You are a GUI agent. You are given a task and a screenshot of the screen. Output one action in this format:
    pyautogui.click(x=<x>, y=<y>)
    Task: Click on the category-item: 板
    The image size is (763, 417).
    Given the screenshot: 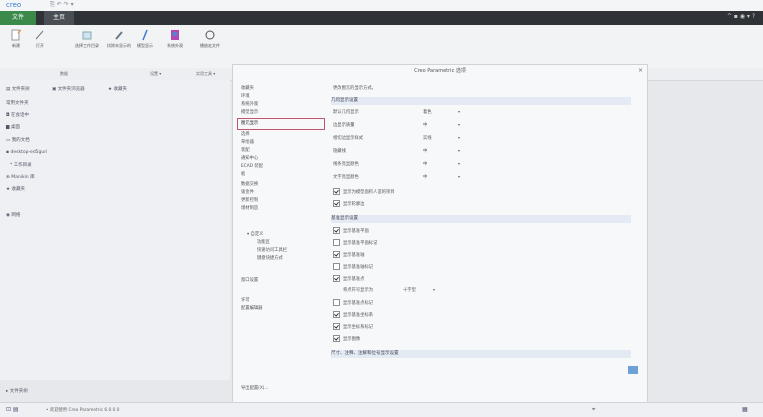 What is the action you would take?
    pyautogui.click(x=243, y=174)
    